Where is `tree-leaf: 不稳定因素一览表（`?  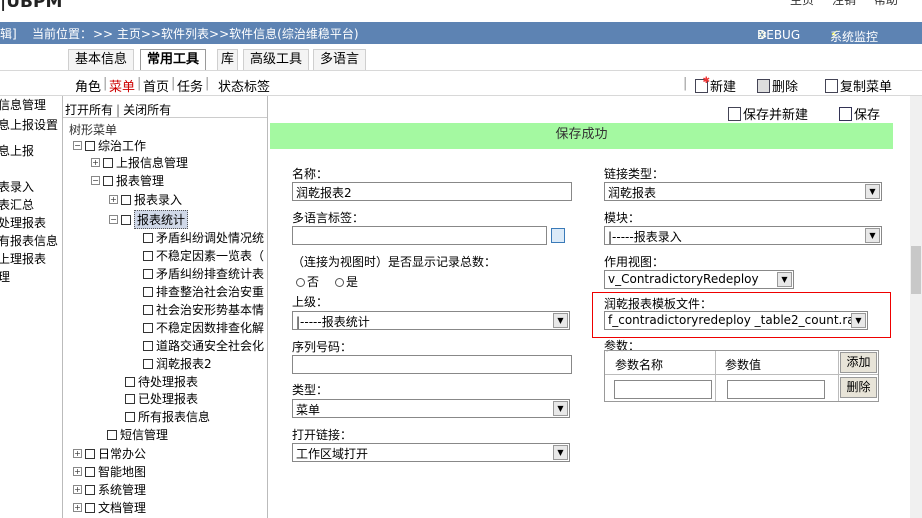 tree-leaf: 不稳定因素一览表（ is located at coordinates (203, 255).